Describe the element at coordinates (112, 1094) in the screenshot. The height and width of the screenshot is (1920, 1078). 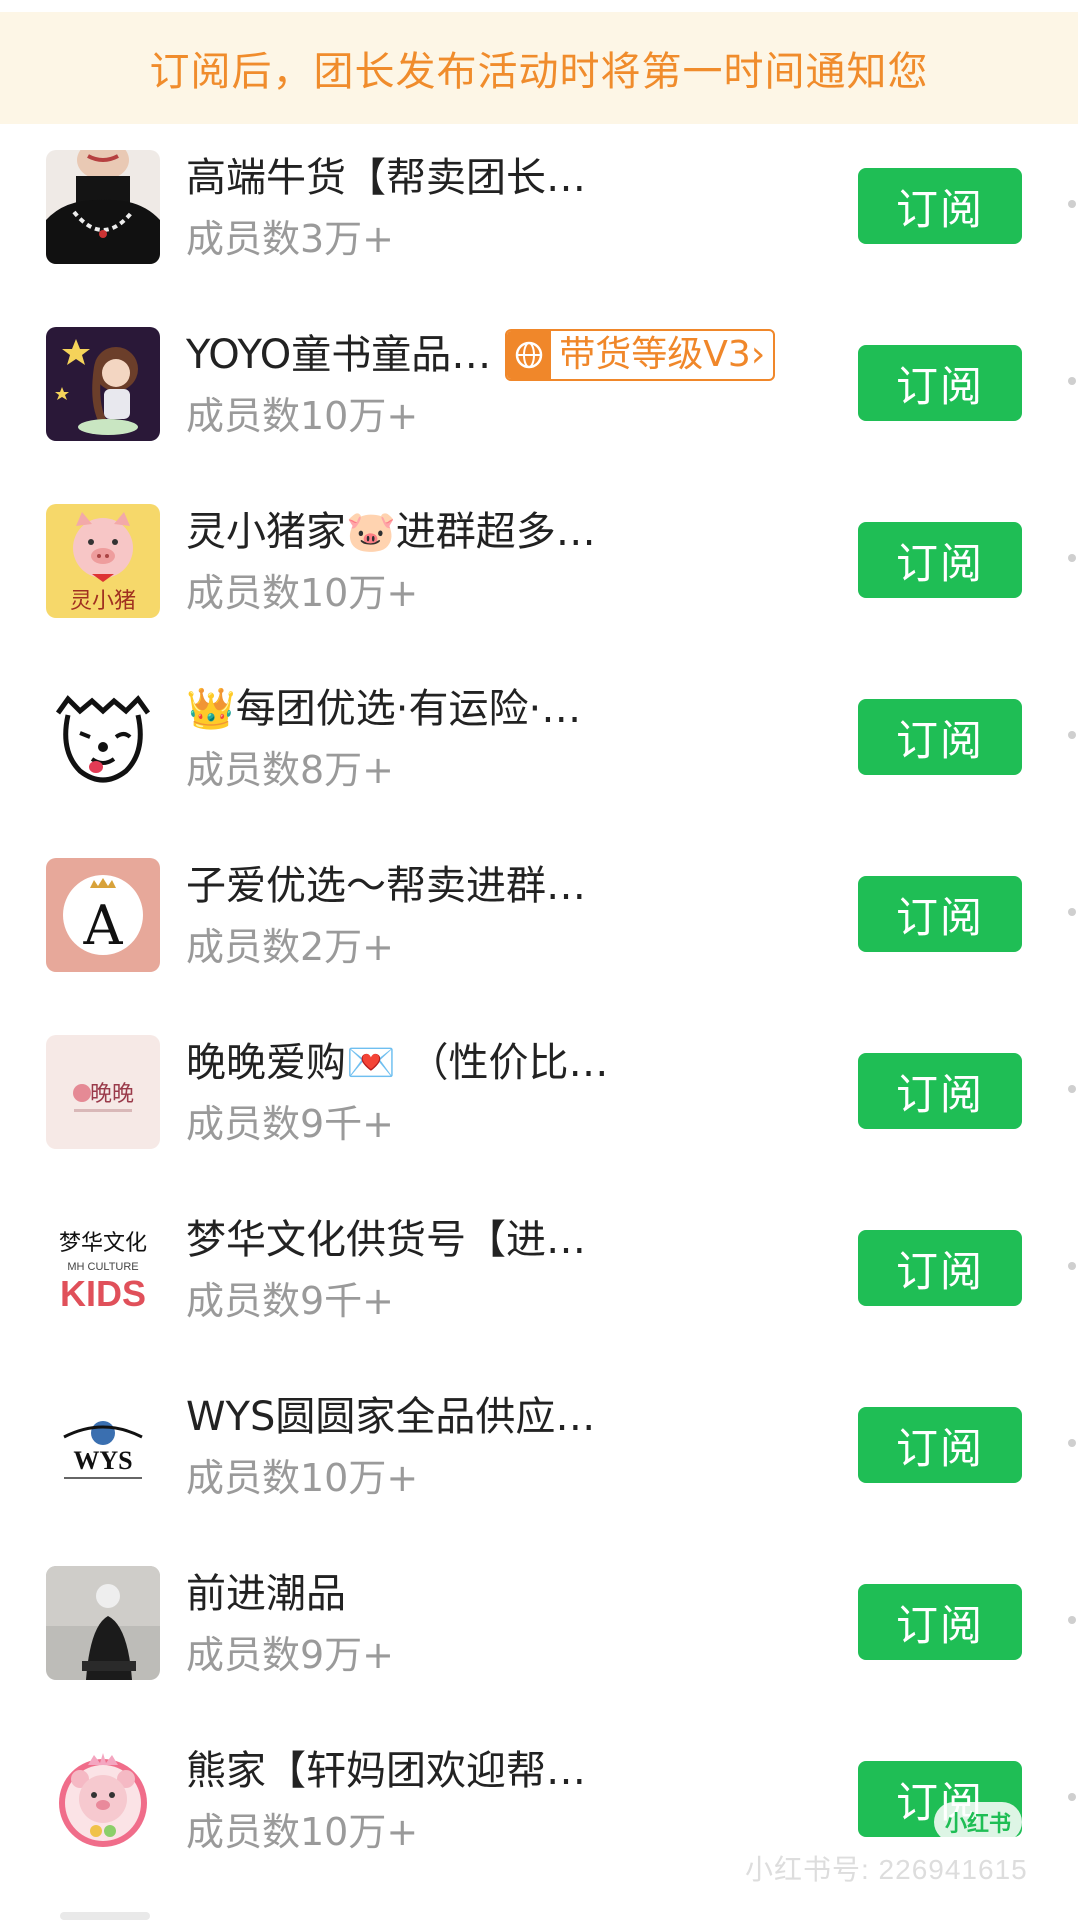
I see `avatar-text: 晚晚` at that location.